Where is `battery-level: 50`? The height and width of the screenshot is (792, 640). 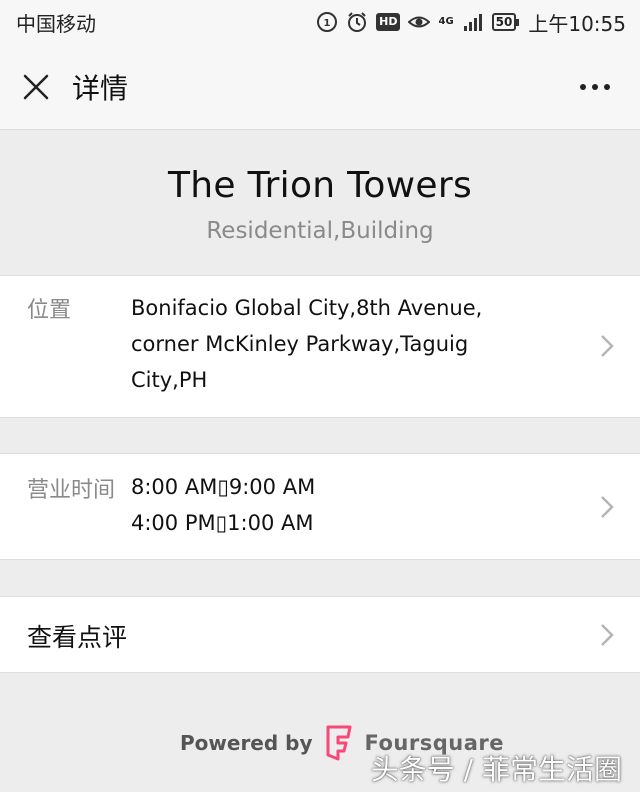
battery-level: 50 is located at coordinates (504, 22).